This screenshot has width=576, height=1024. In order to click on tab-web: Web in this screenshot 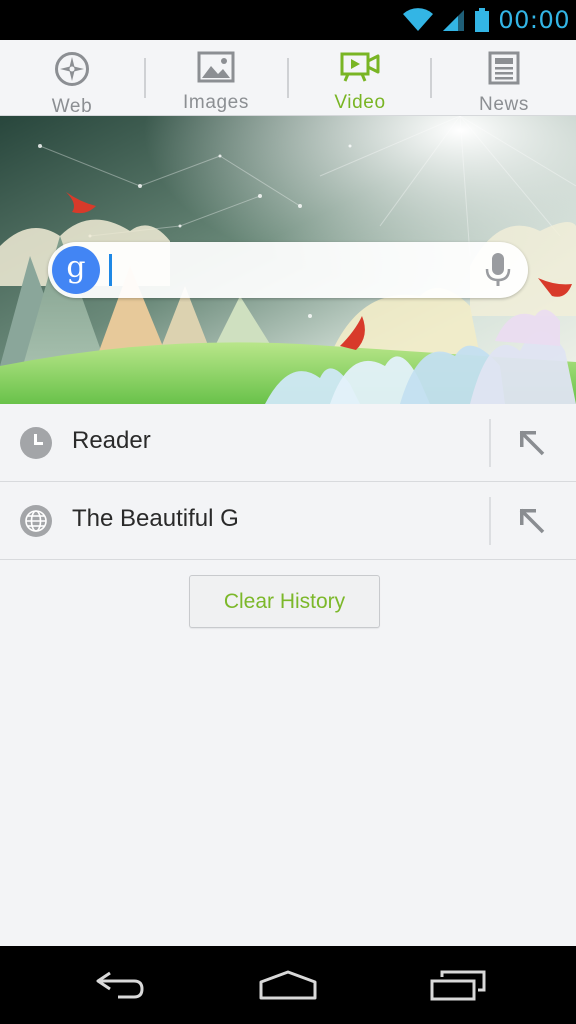, I will do `click(72, 78)`.